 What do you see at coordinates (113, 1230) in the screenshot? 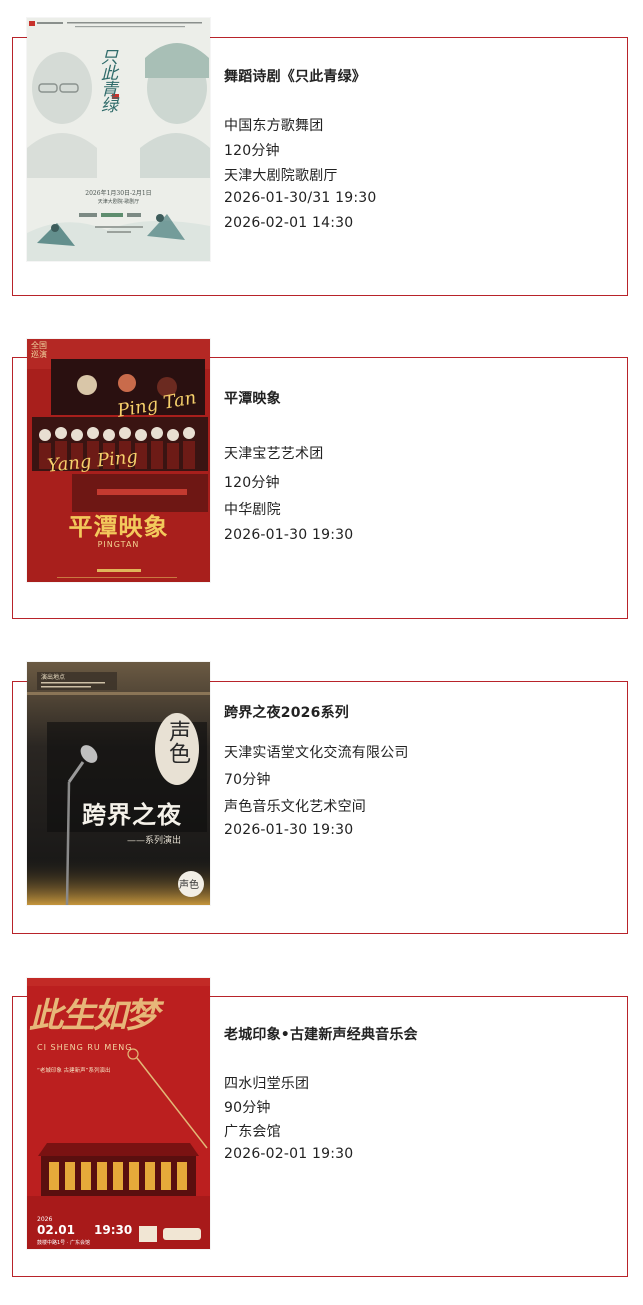
I see `poster-time: 19:30` at bounding box center [113, 1230].